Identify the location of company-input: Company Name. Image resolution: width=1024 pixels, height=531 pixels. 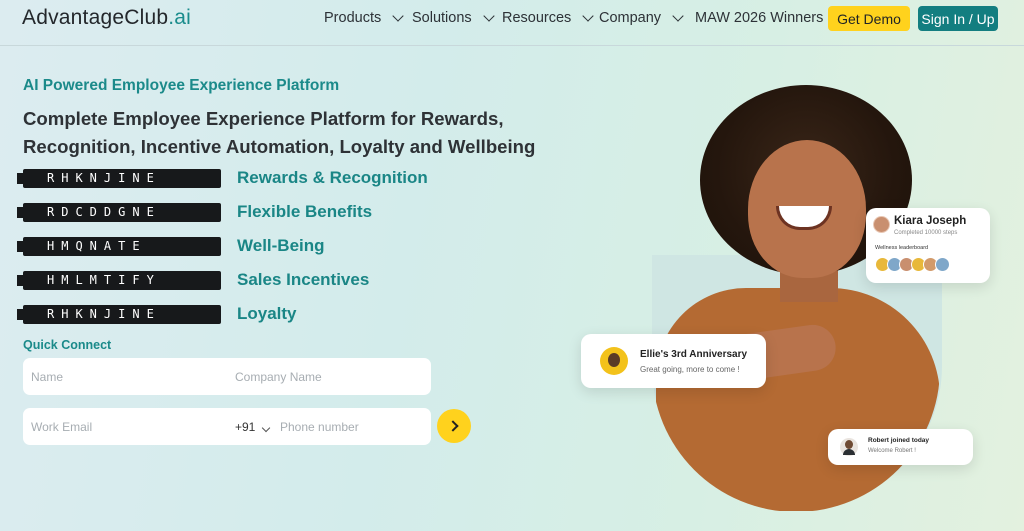
(330, 377).